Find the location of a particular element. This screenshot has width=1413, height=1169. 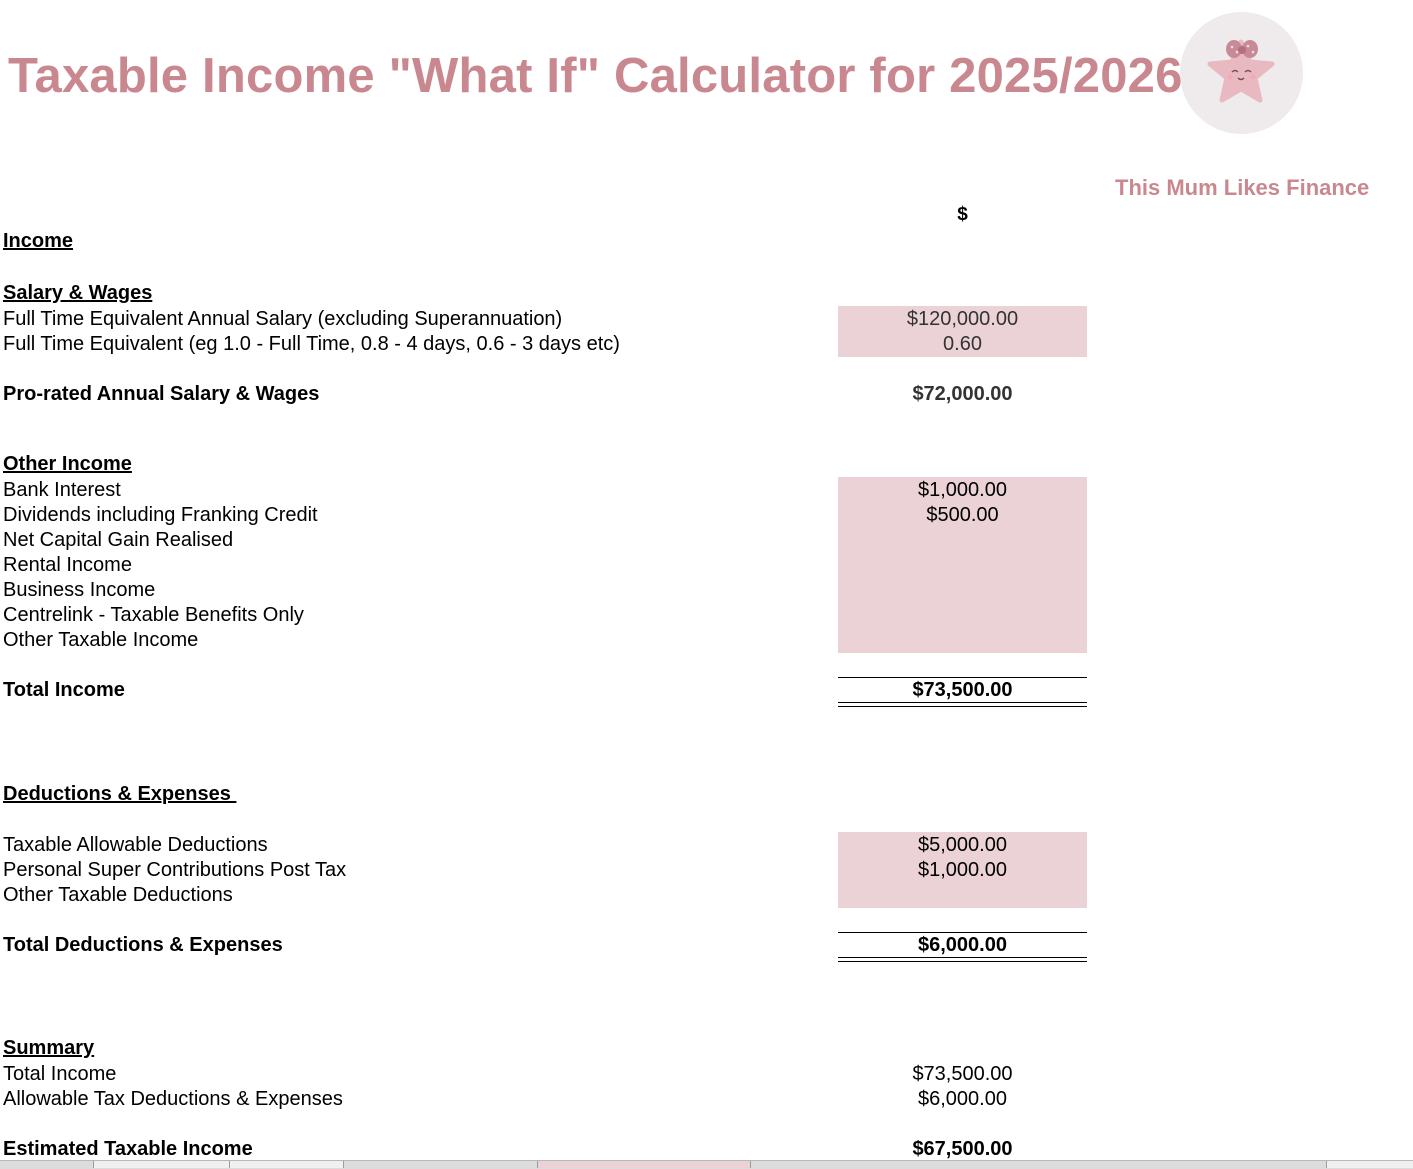

total-deductions-label: Total Deductions & Expenses is located at coordinates (143, 945).